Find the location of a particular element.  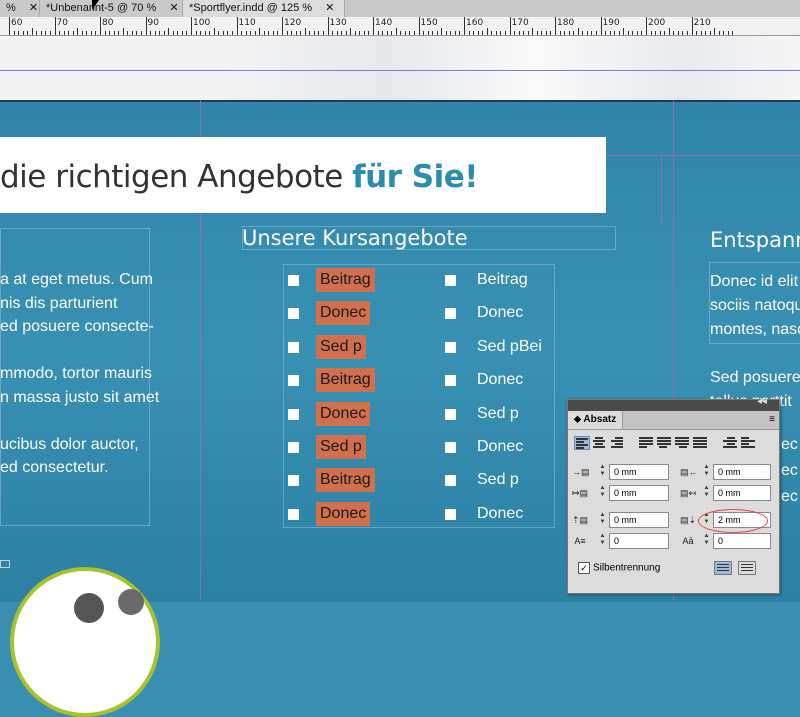

text-line: Donec id elit is located at coordinates (754, 281).